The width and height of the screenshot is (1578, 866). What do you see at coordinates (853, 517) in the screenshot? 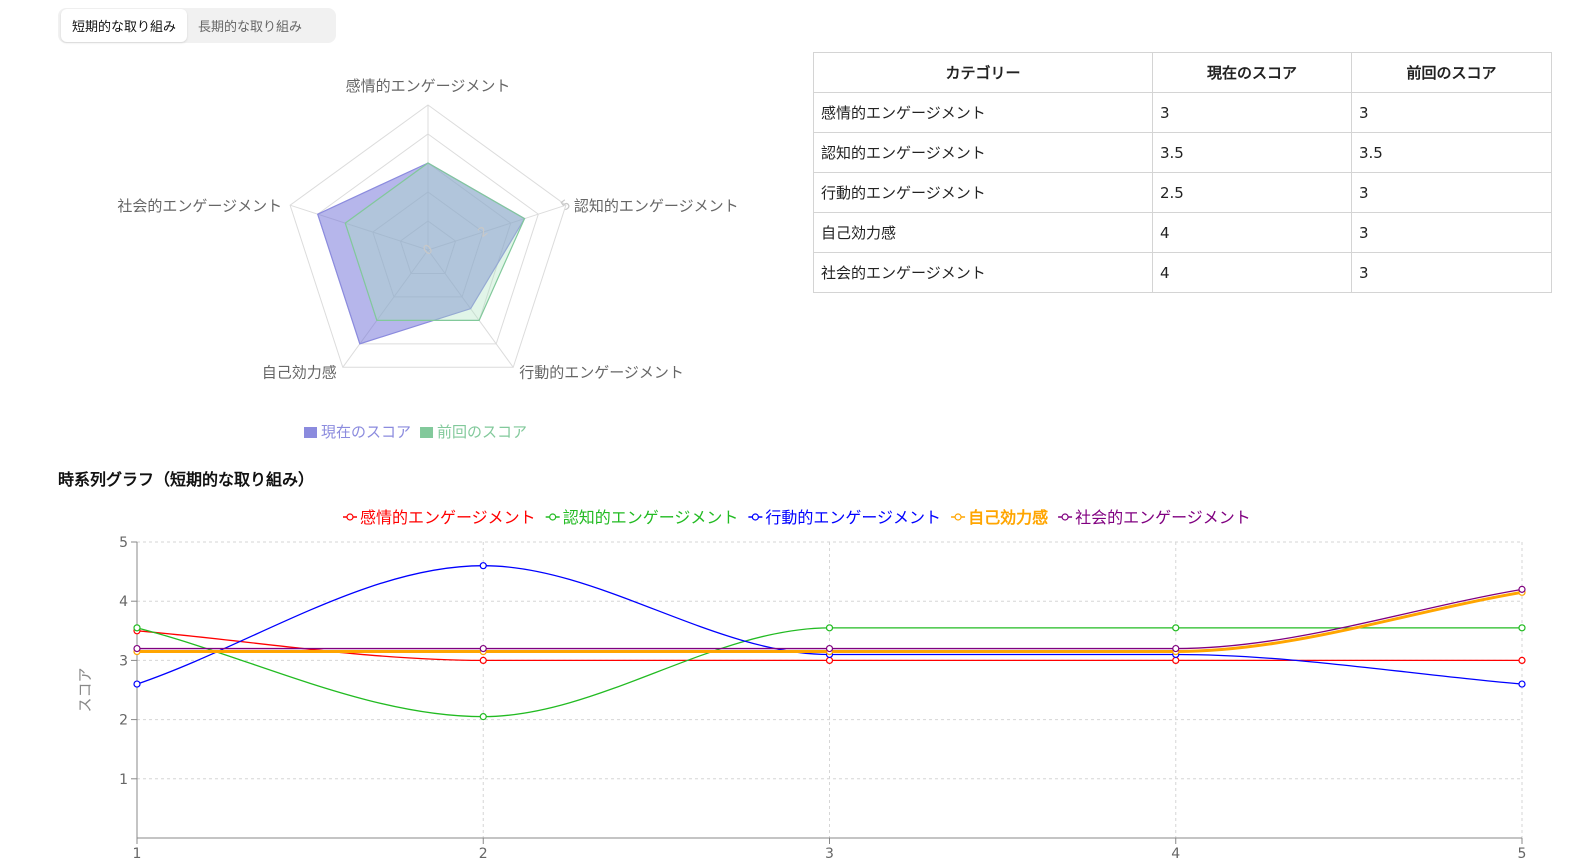
I see `legend-item-behavioral: 行動的エンゲージメント` at bounding box center [853, 517].